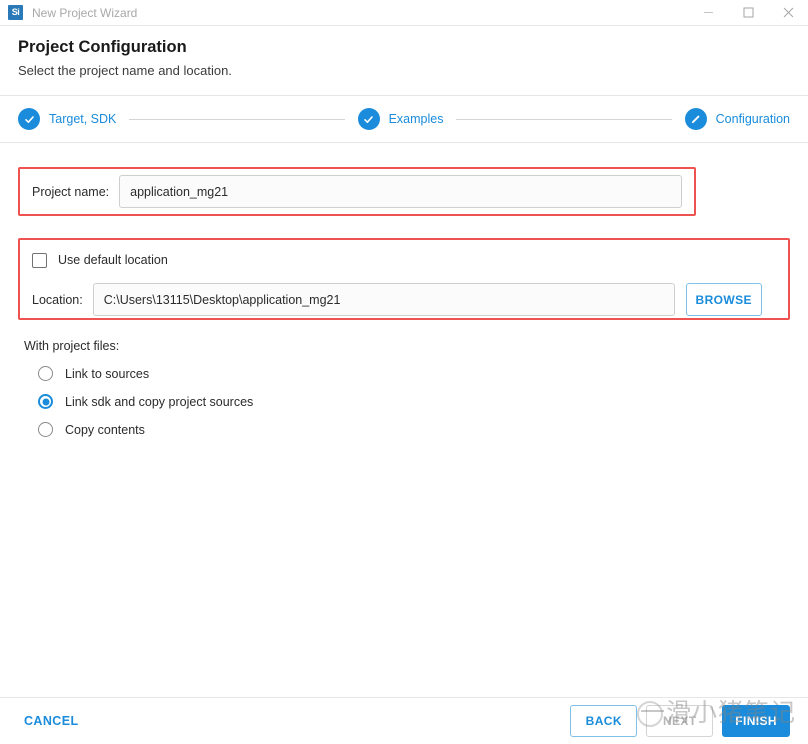 Image resolution: width=808 pixels, height=744 pixels. What do you see at coordinates (708, 13) in the screenshot?
I see `minimize-icon` at bounding box center [708, 13].